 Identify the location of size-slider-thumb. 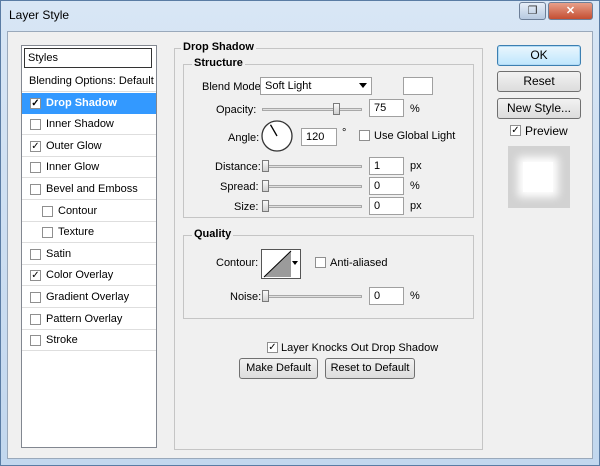
(265, 206).